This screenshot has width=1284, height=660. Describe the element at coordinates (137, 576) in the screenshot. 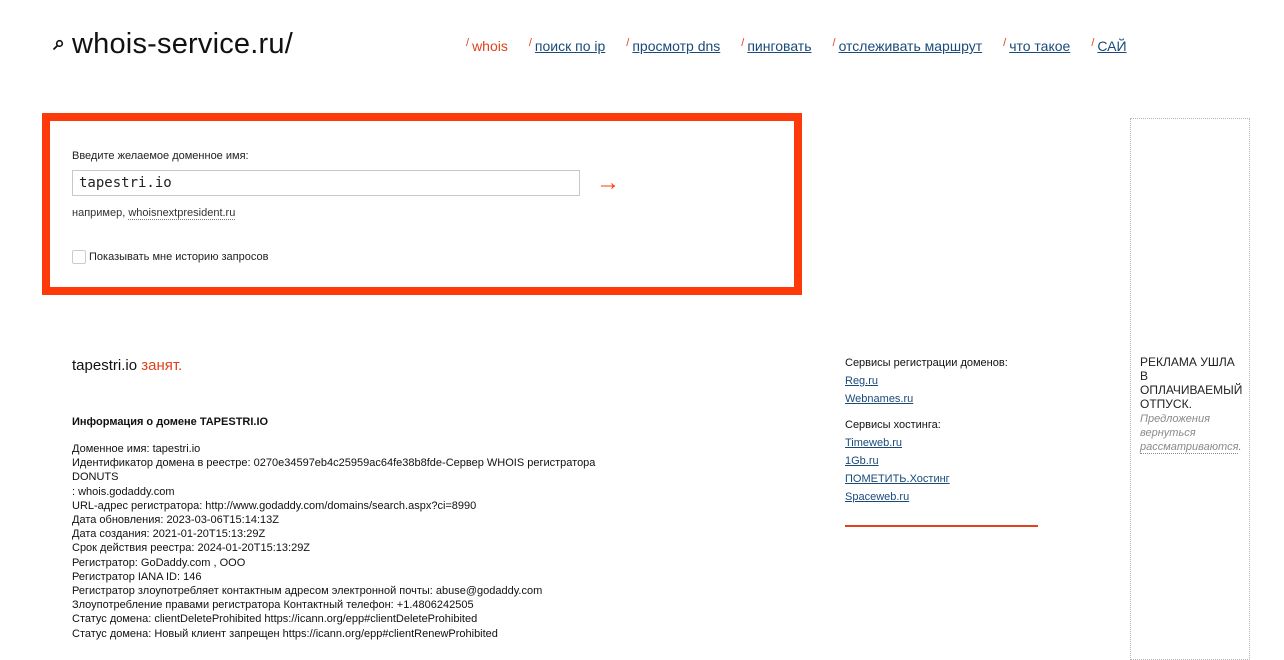

I see `whois-line: Регистратор IANA ID: 146` at that location.